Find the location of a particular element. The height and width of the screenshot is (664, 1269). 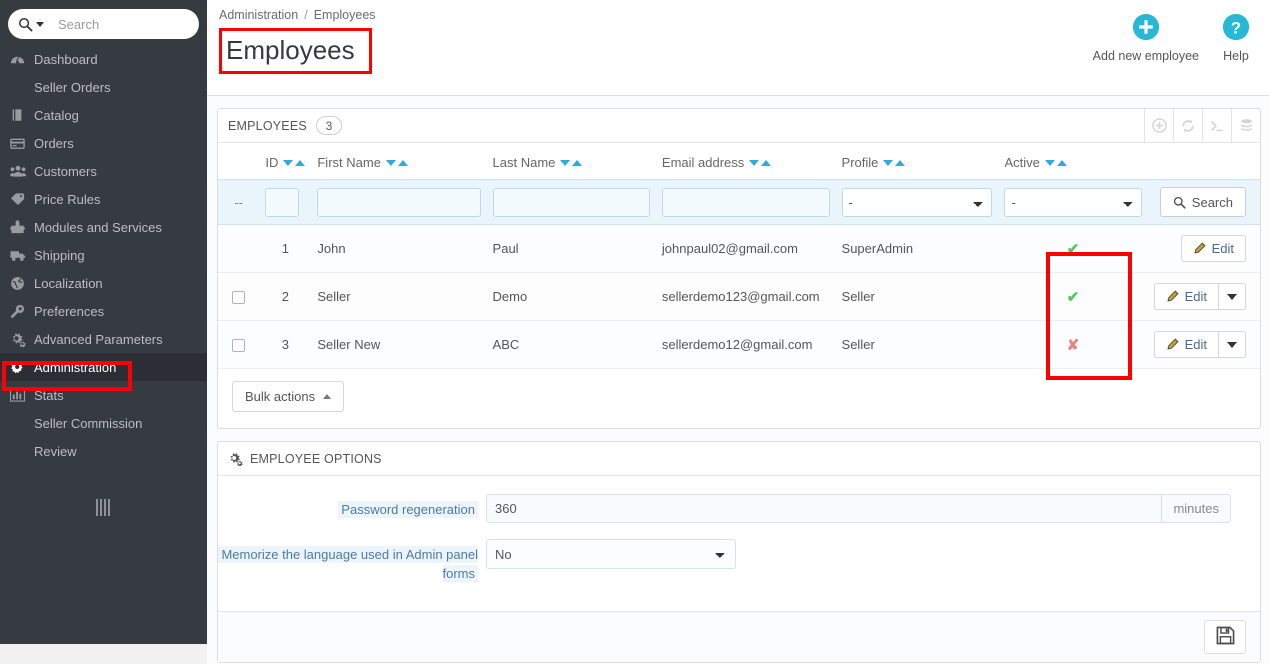

sidebar-item-dashboard: Dashboard is located at coordinates (103, 59).